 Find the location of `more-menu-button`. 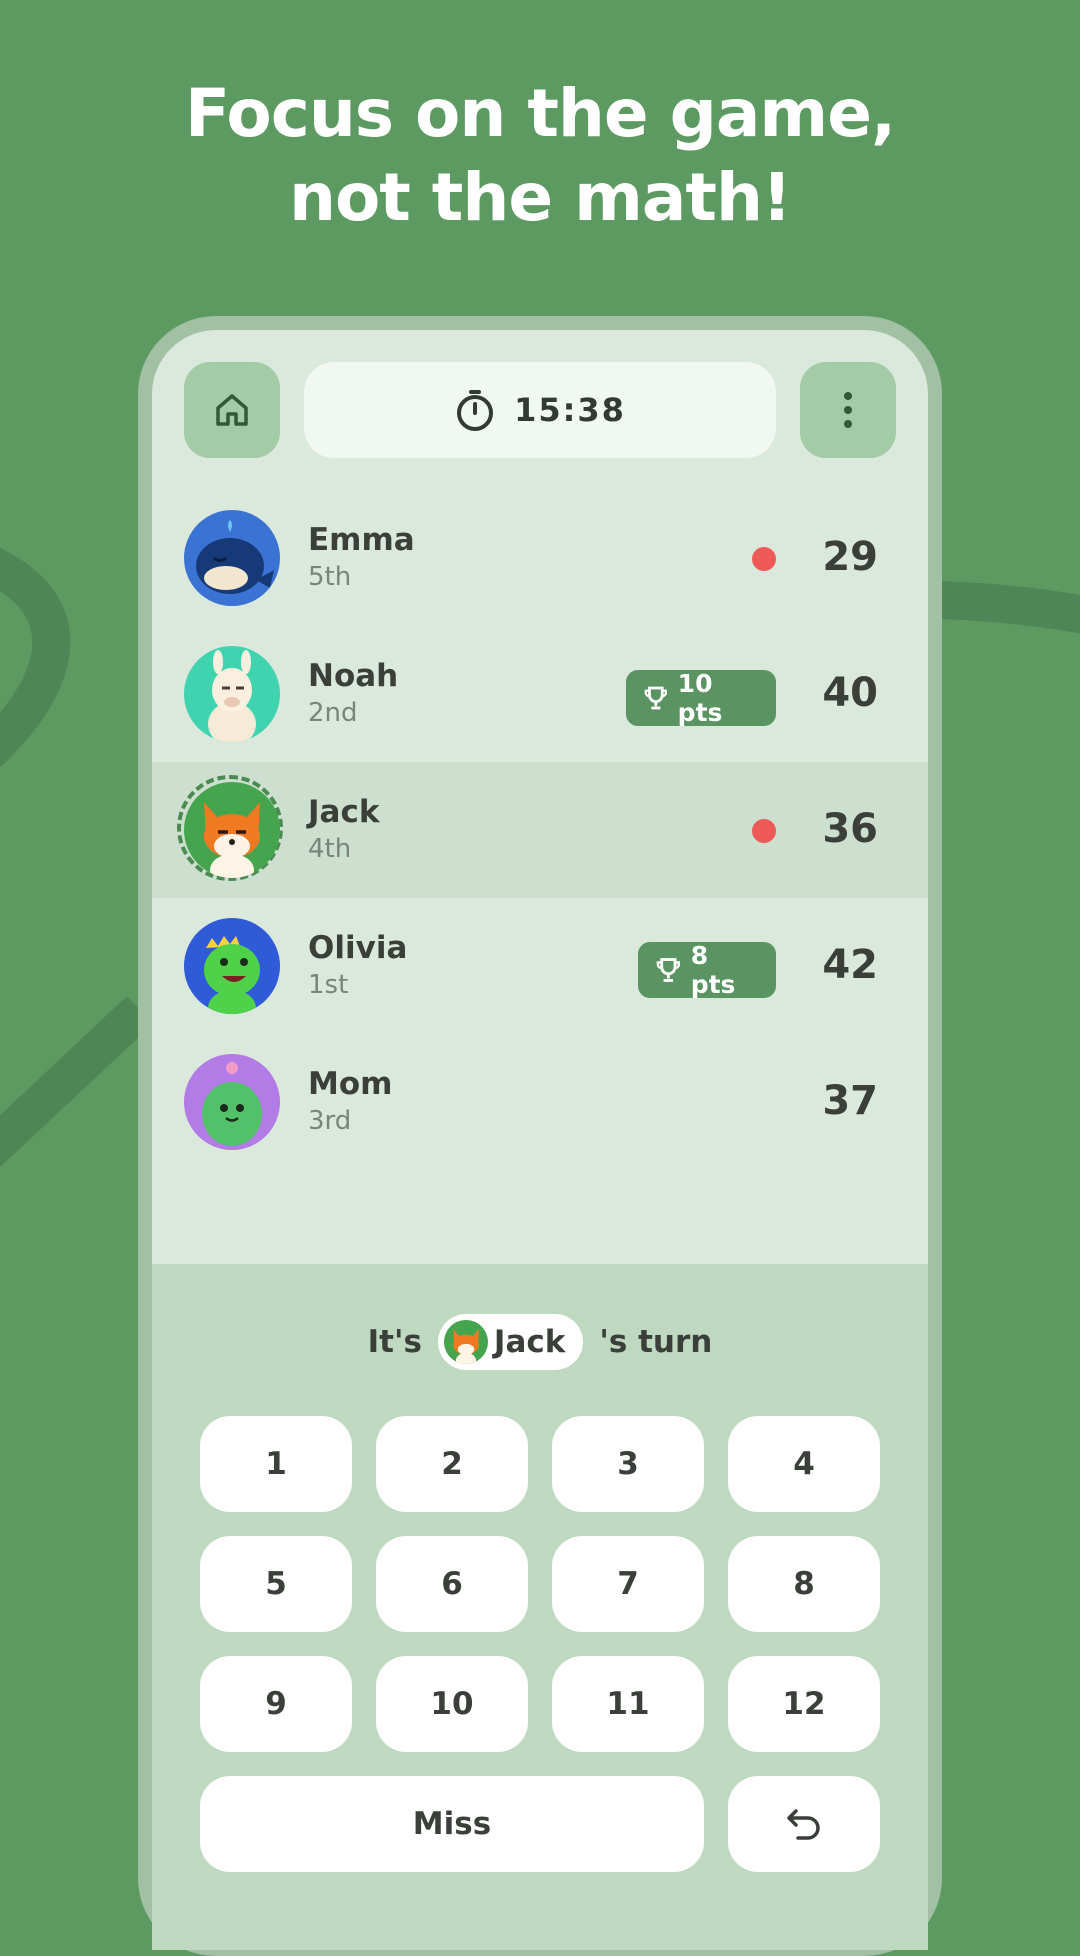

more-menu-button is located at coordinates (848, 410).